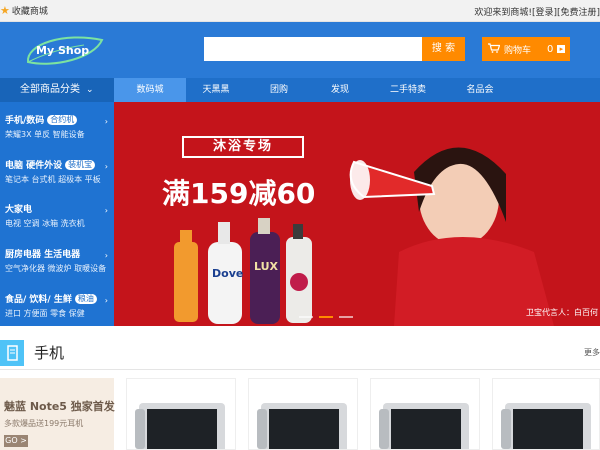 The width and height of the screenshot is (600, 450). Describe the element at coordinates (239, 193) in the screenshot. I see `banner-promo-text: 满159减60` at that location.